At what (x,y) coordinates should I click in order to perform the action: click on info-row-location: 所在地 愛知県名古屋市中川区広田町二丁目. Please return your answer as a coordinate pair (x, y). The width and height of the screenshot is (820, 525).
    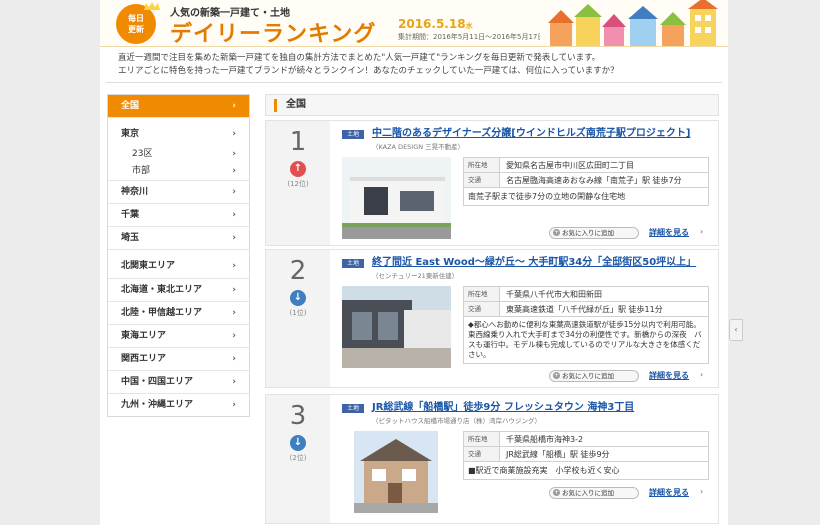
    Looking at the image, I should click on (586, 165).